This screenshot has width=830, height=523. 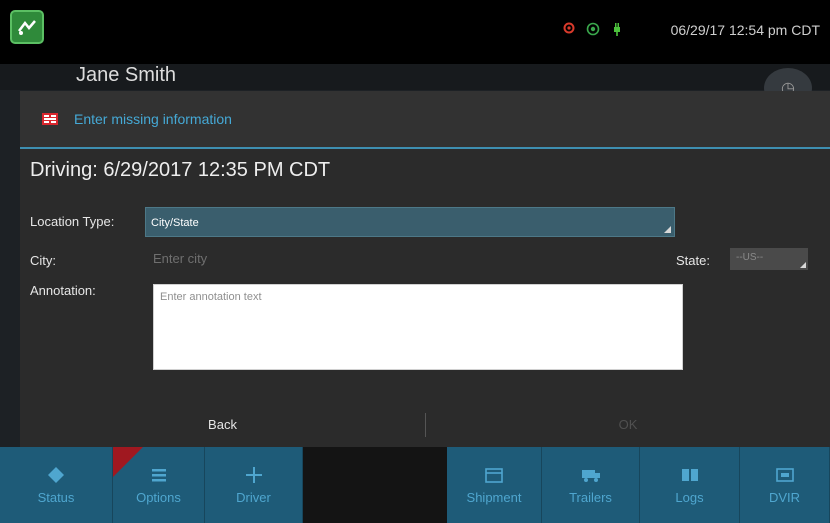 What do you see at coordinates (569, 28) in the screenshot?
I see `location-icon` at bounding box center [569, 28].